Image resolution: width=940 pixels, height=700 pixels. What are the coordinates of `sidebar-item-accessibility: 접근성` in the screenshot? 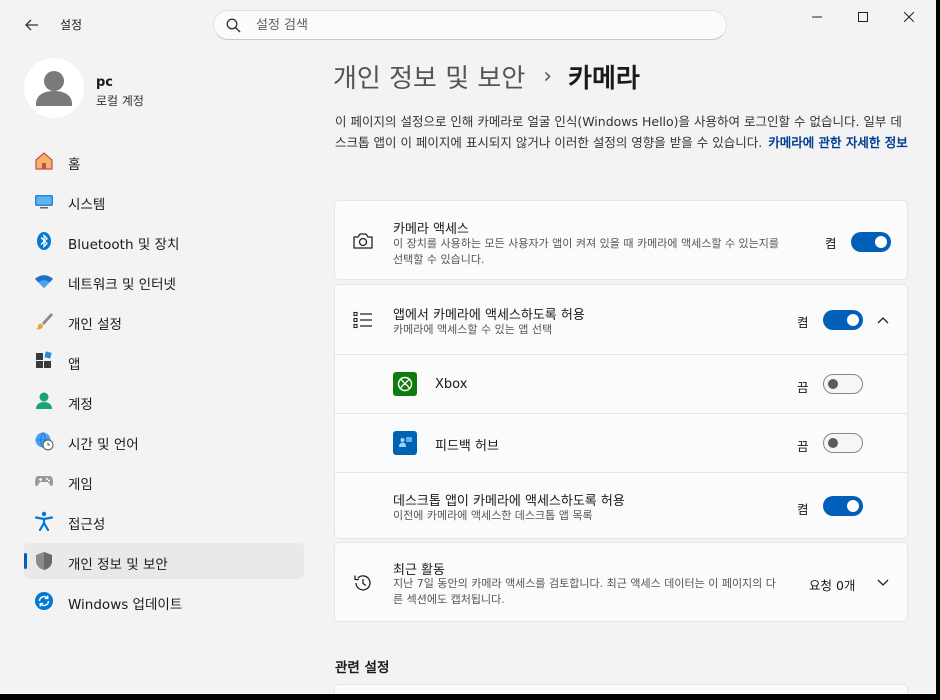 It's located at (164, 521).